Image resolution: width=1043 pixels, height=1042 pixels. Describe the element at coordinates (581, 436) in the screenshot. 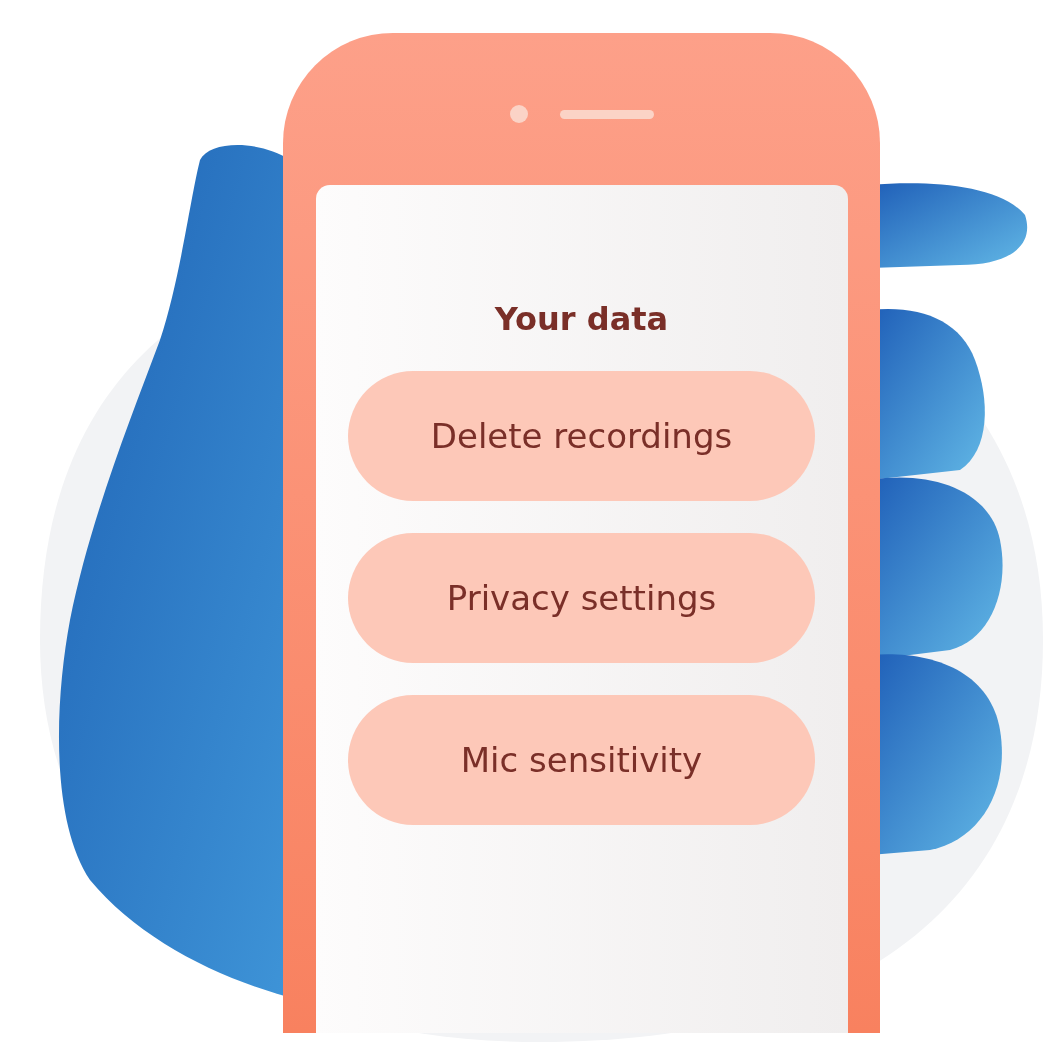

I see `menu-button: Delete recordings` at that location.